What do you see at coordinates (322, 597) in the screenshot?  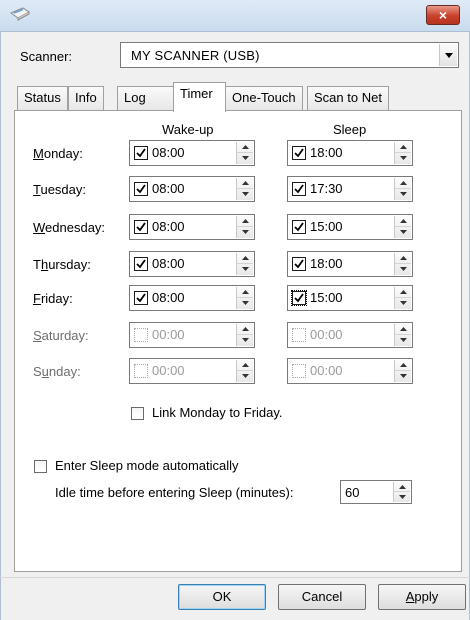 I see `cancel-button: Cancel` at bounding box center [322, 597].